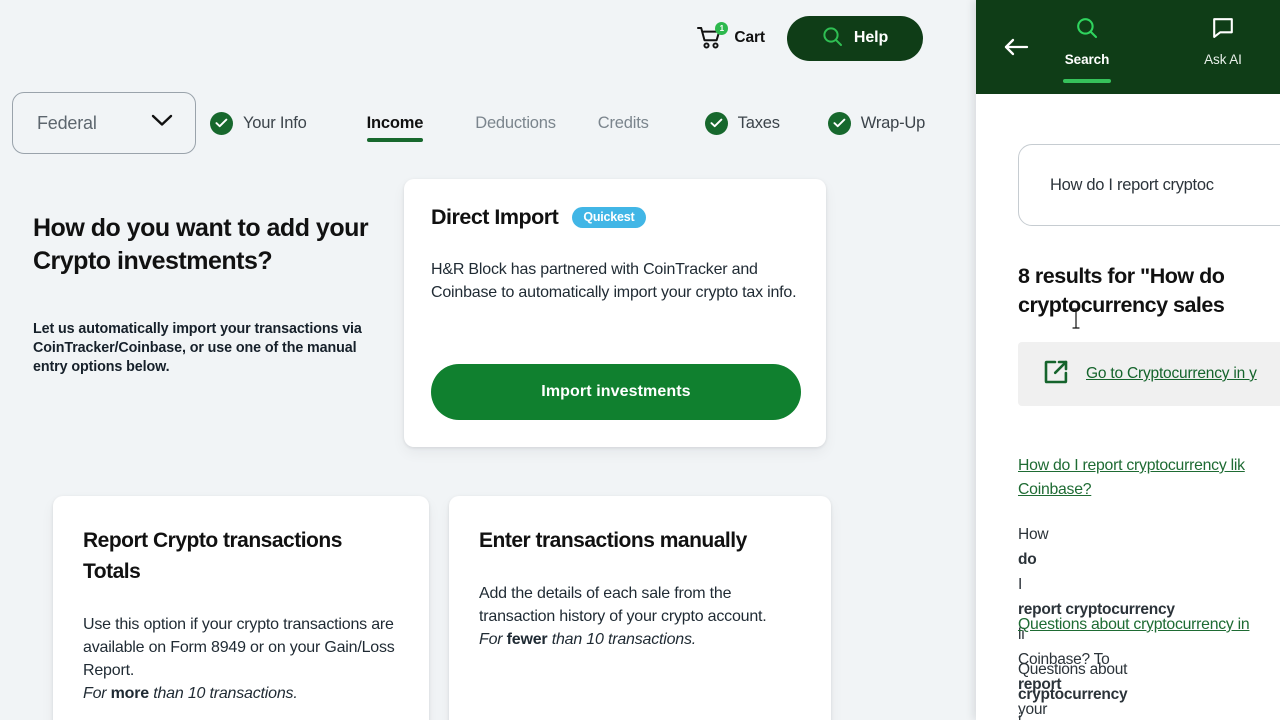 The height and width of the screenshot is (720, 1280). I want to click on shopping-cart-icon: 1, so click(713, 36).